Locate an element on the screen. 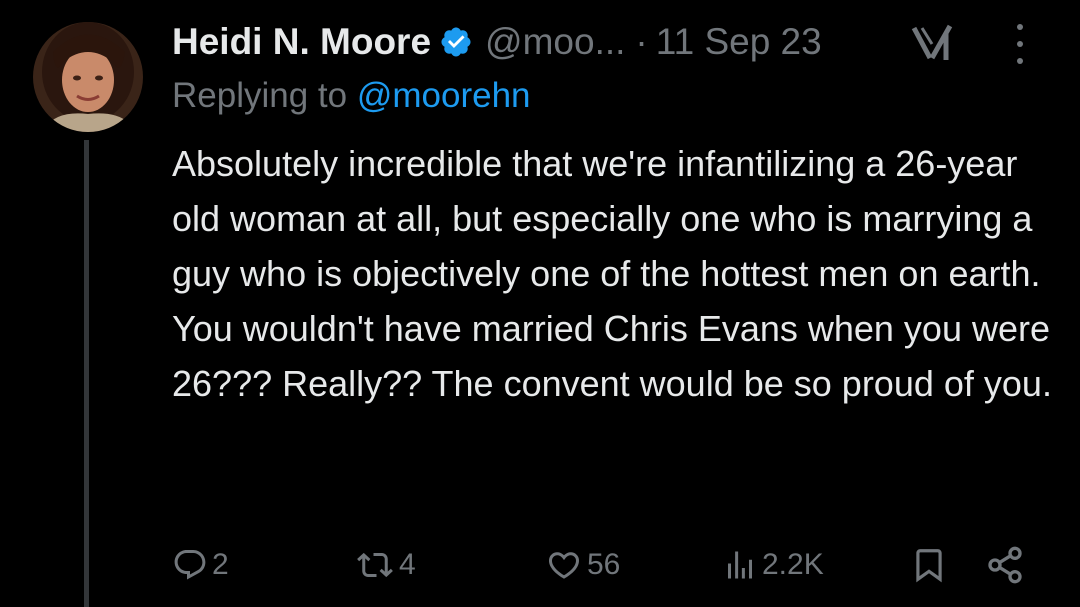 Image resolution: width=1080 pixels, height=607 pixels. repost-icon is located at coordinates (375, 565).